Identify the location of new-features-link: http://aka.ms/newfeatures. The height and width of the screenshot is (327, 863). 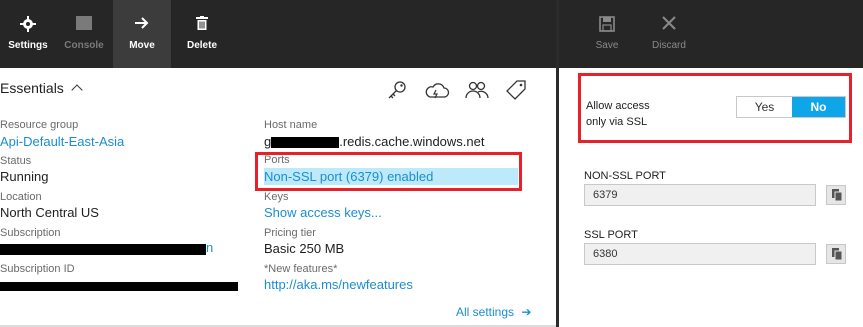
(338, 284).